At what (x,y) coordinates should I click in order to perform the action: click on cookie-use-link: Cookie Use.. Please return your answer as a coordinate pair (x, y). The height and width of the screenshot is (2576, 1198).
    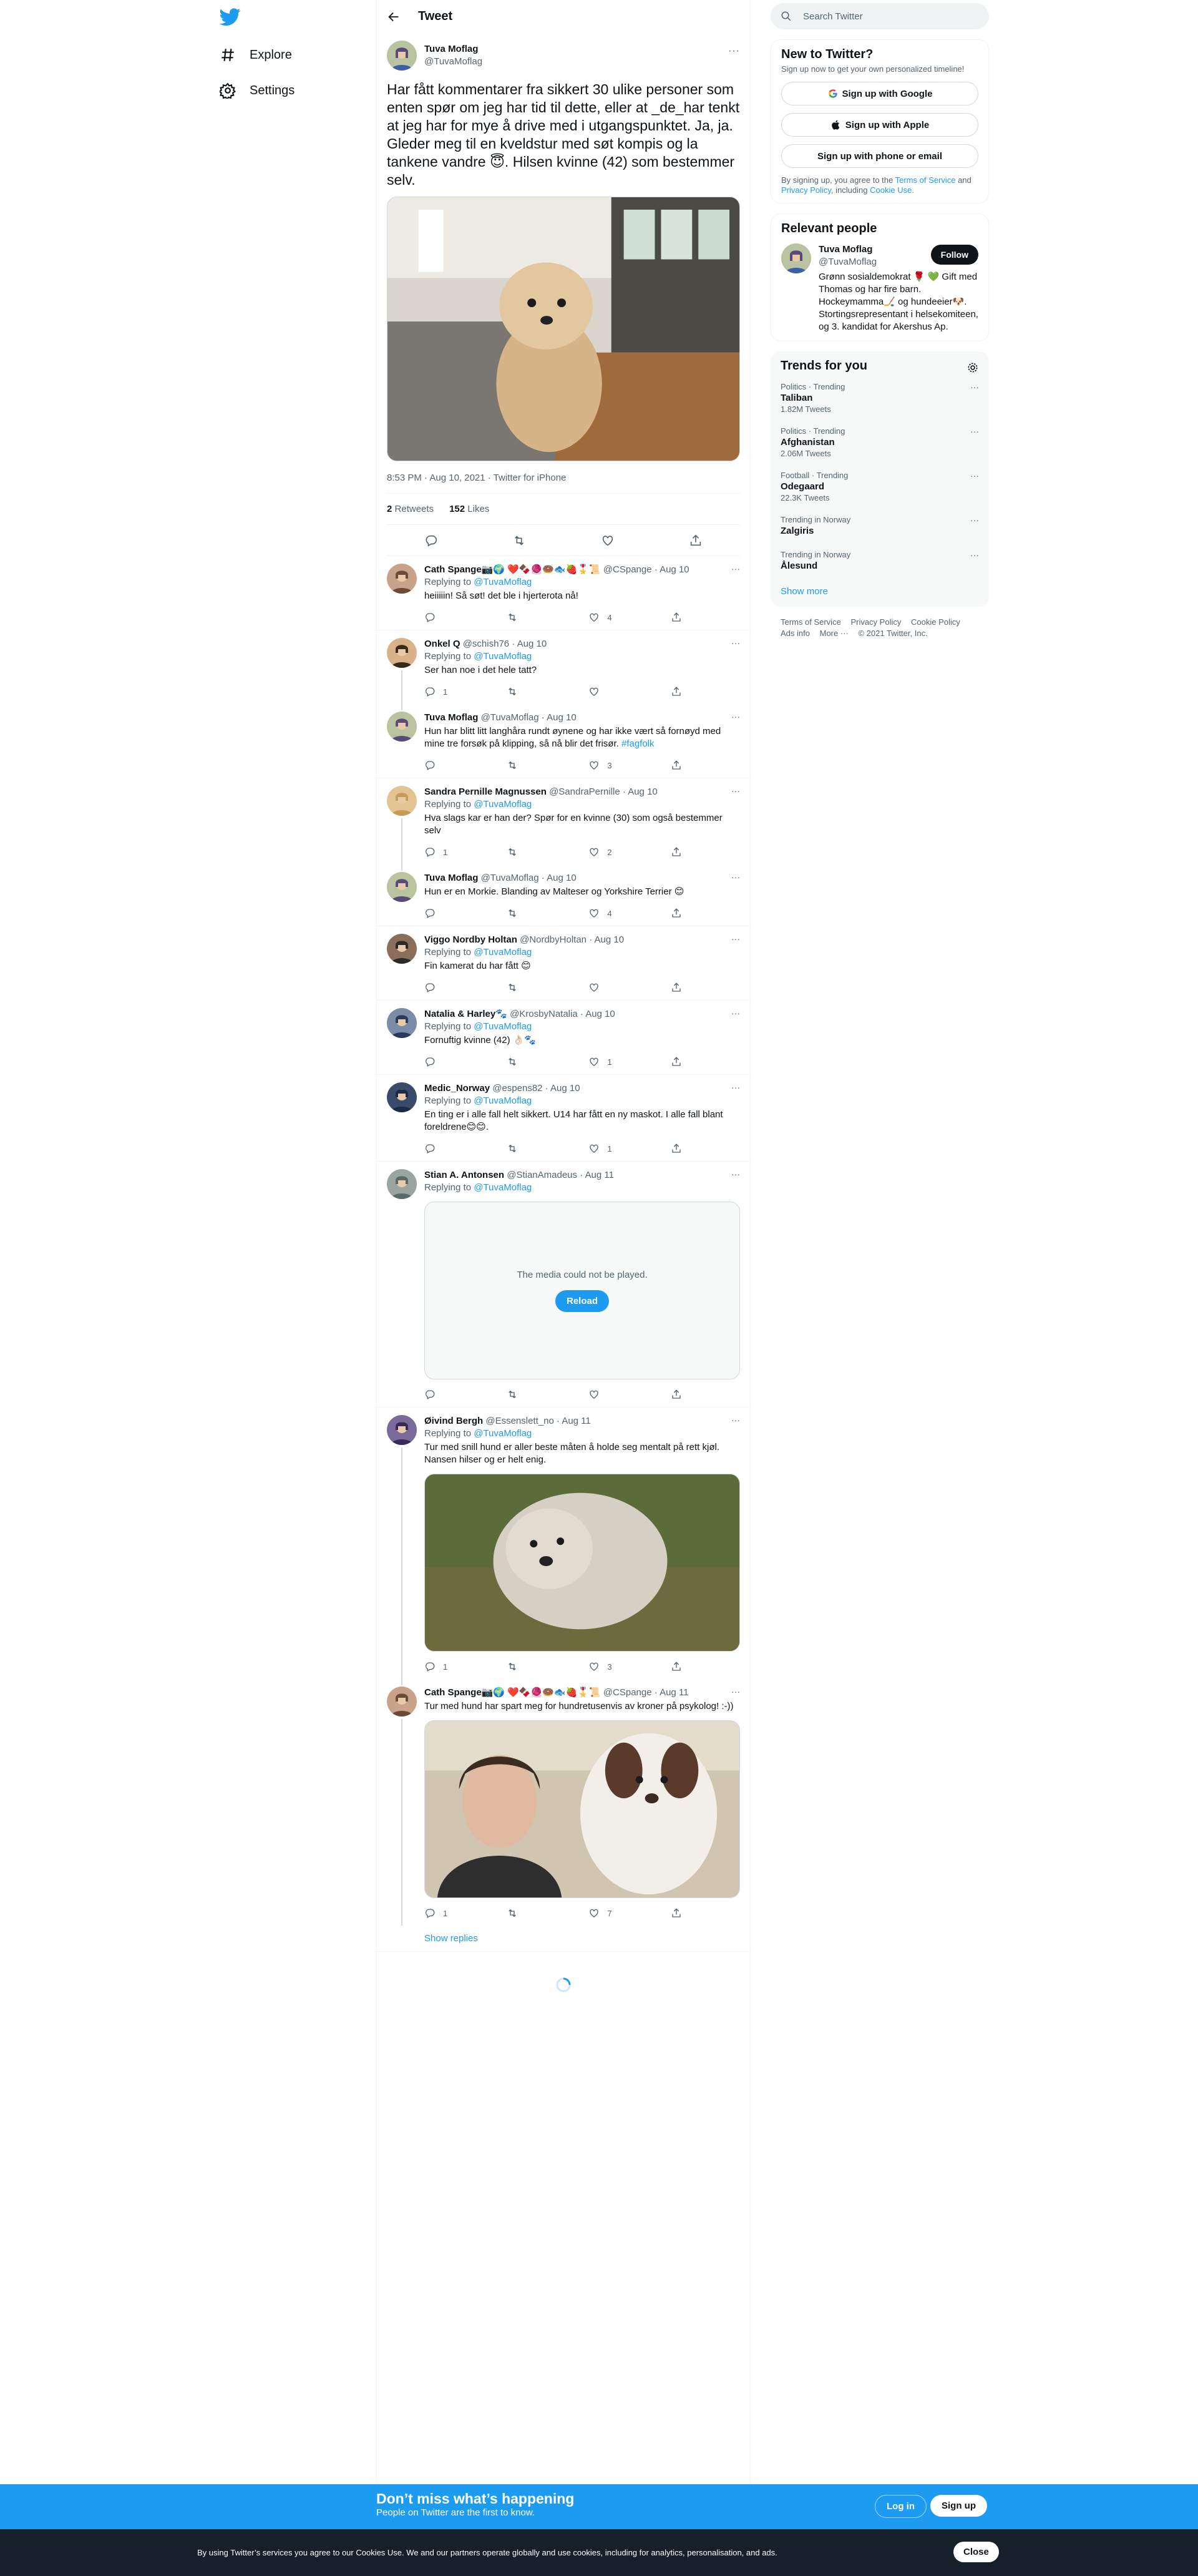
    Looking at the image, I should click on (892, 190).